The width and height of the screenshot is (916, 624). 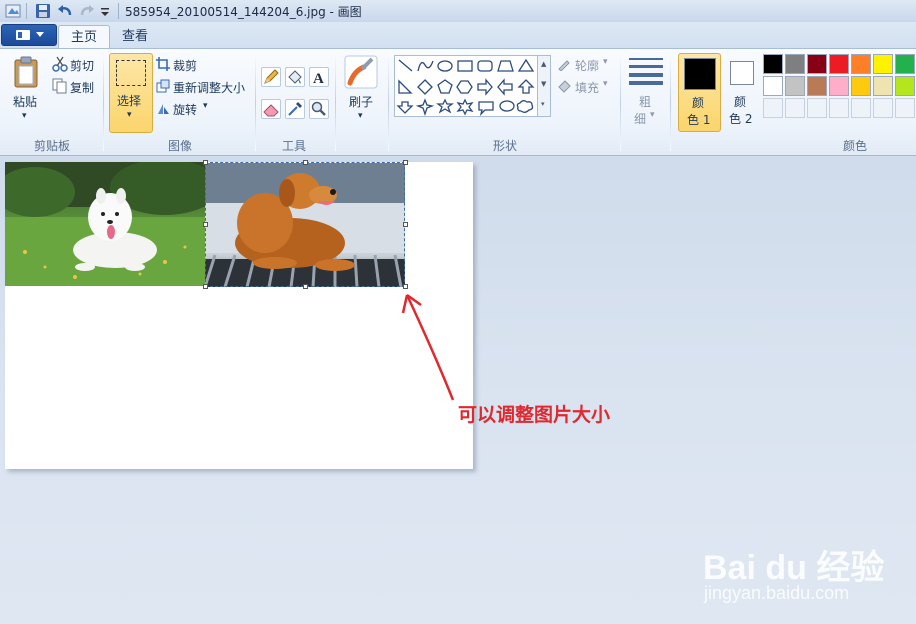 What do you see at coordinates (854, 146) in the screenshot?
I see `colors-group-label: 颜色` at bounding box center [854, 146].